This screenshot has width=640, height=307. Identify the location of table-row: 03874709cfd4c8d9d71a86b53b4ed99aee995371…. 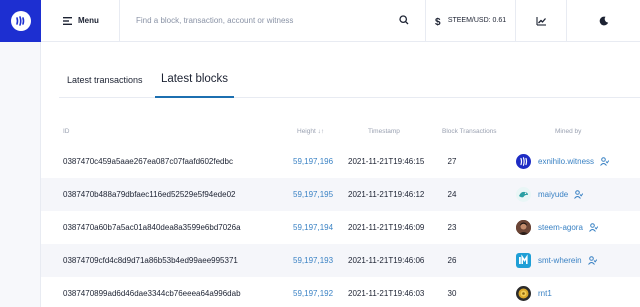
(340, 260).